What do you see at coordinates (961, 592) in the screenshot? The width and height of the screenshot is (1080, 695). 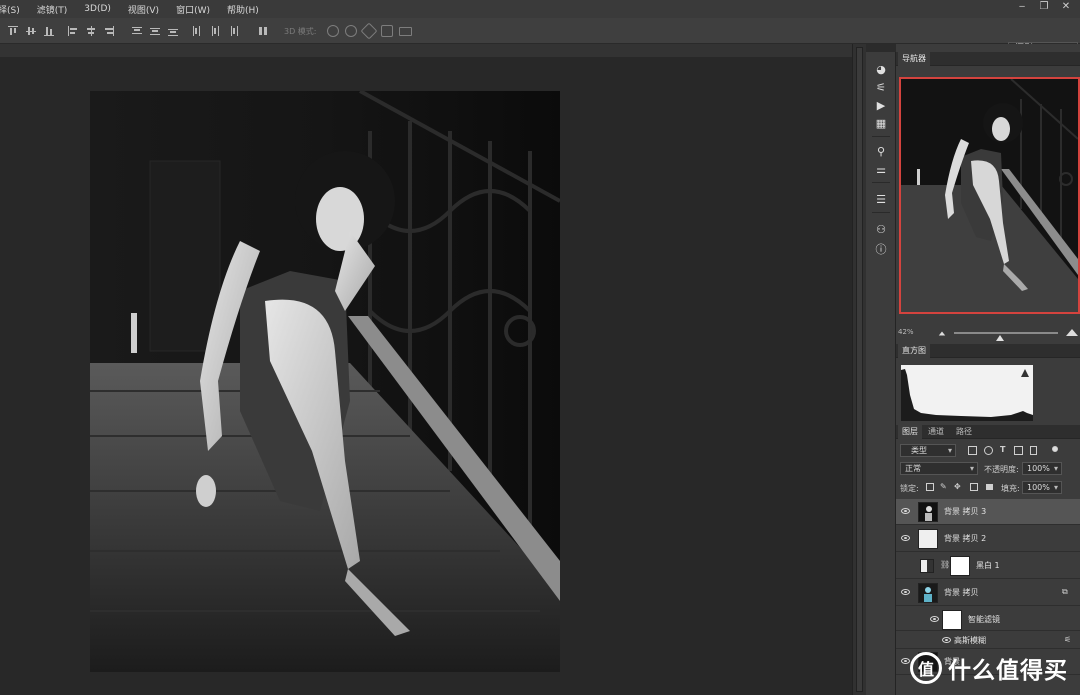 I see `layer-name: 背景 拷贝` at bounding box center [961, 592].